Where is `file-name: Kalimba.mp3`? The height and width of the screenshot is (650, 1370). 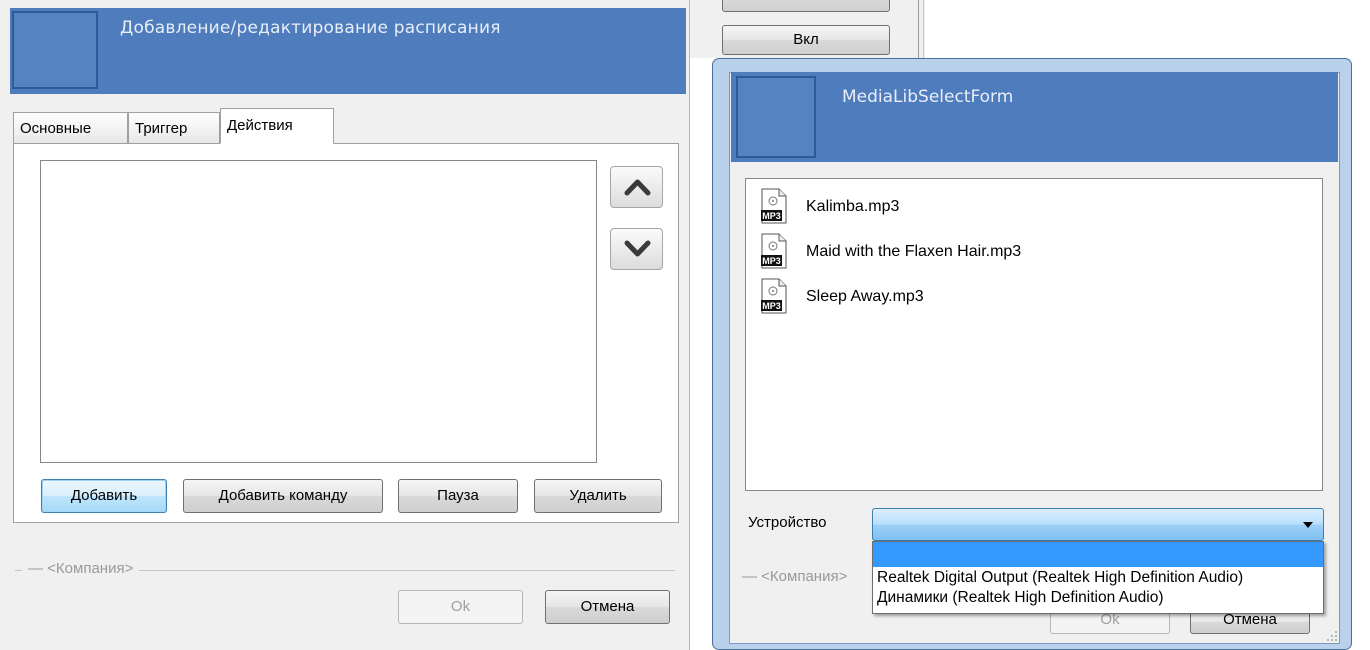
file-name: Kalimba.mp3 is located at coordinates (853, 206).